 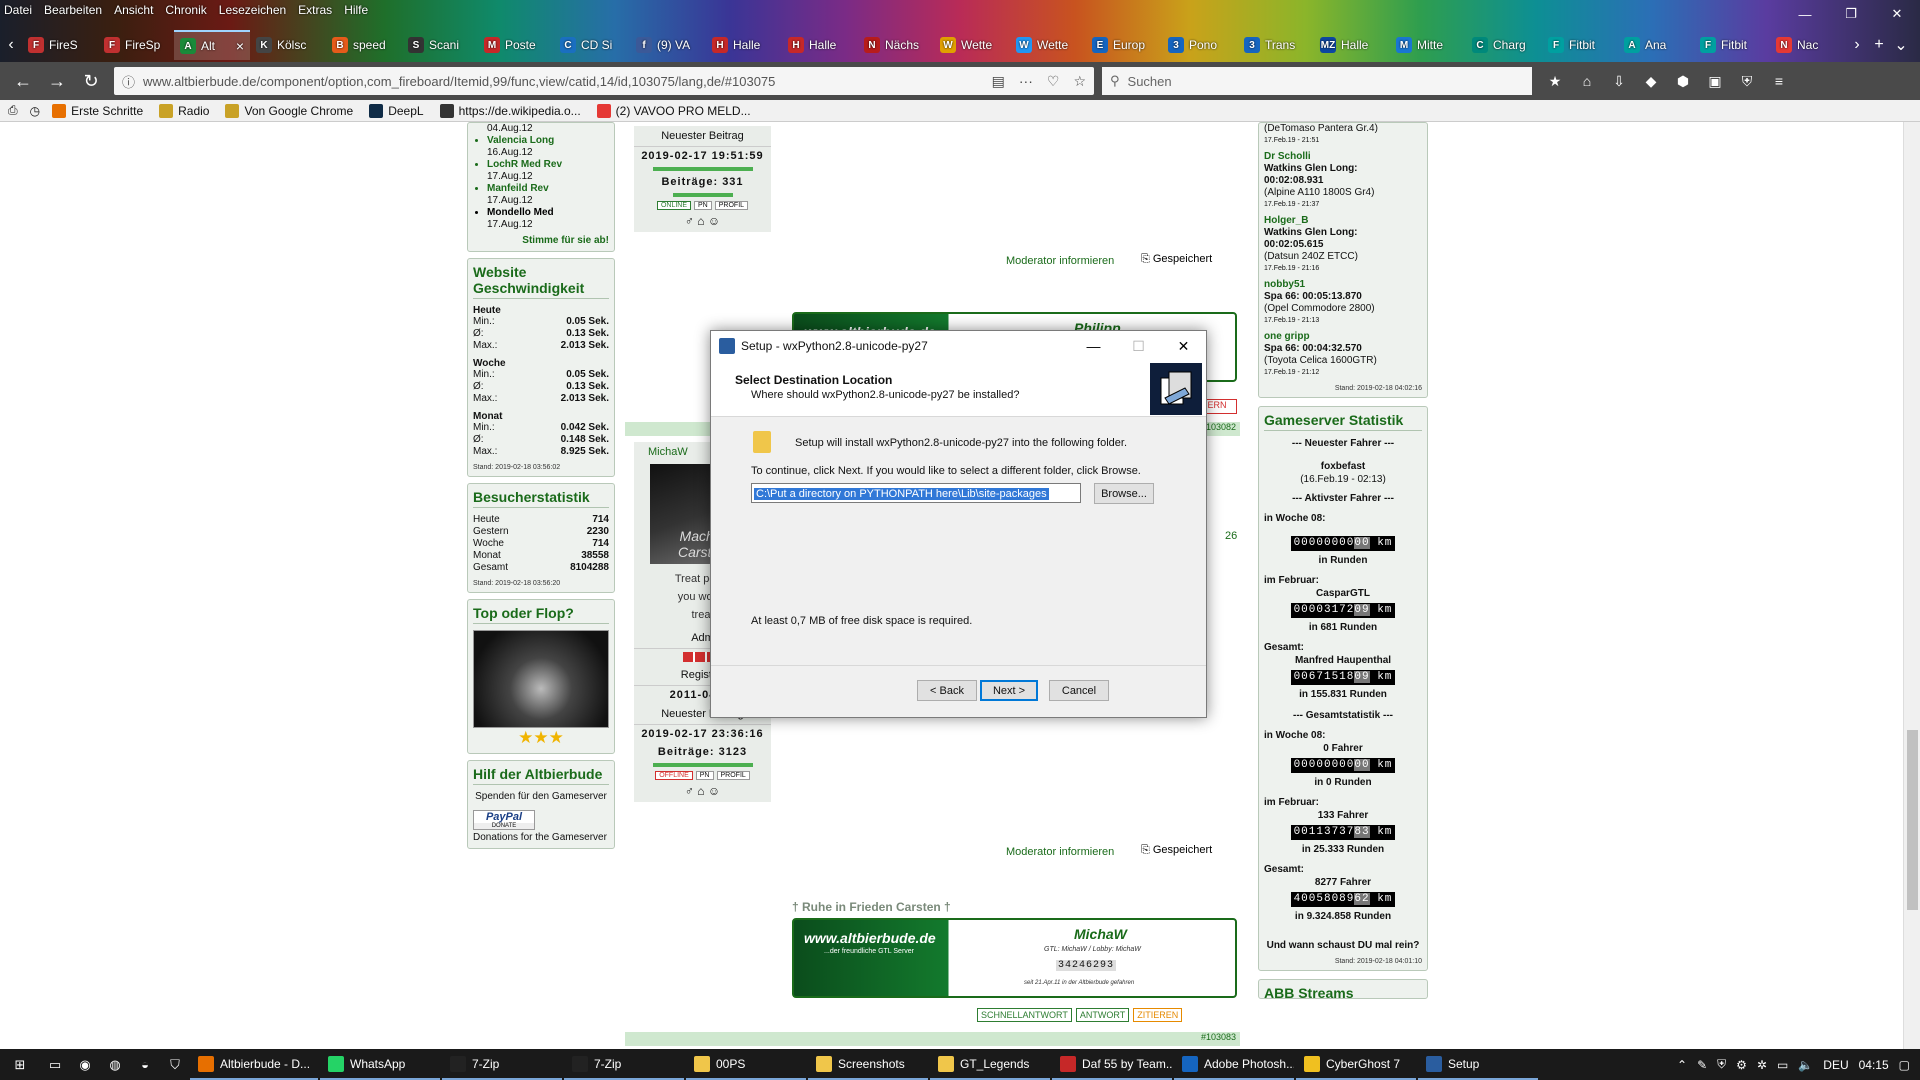 What do you see at coordinates (990, 1064) in the screenshot?
I see `taskbar-app: GT_Legends` at bounding box center [990, 1064].